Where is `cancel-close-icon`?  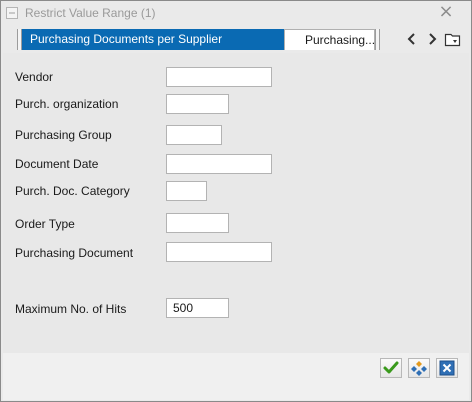 cancel-close-icon is located at coordinates (447, 368).